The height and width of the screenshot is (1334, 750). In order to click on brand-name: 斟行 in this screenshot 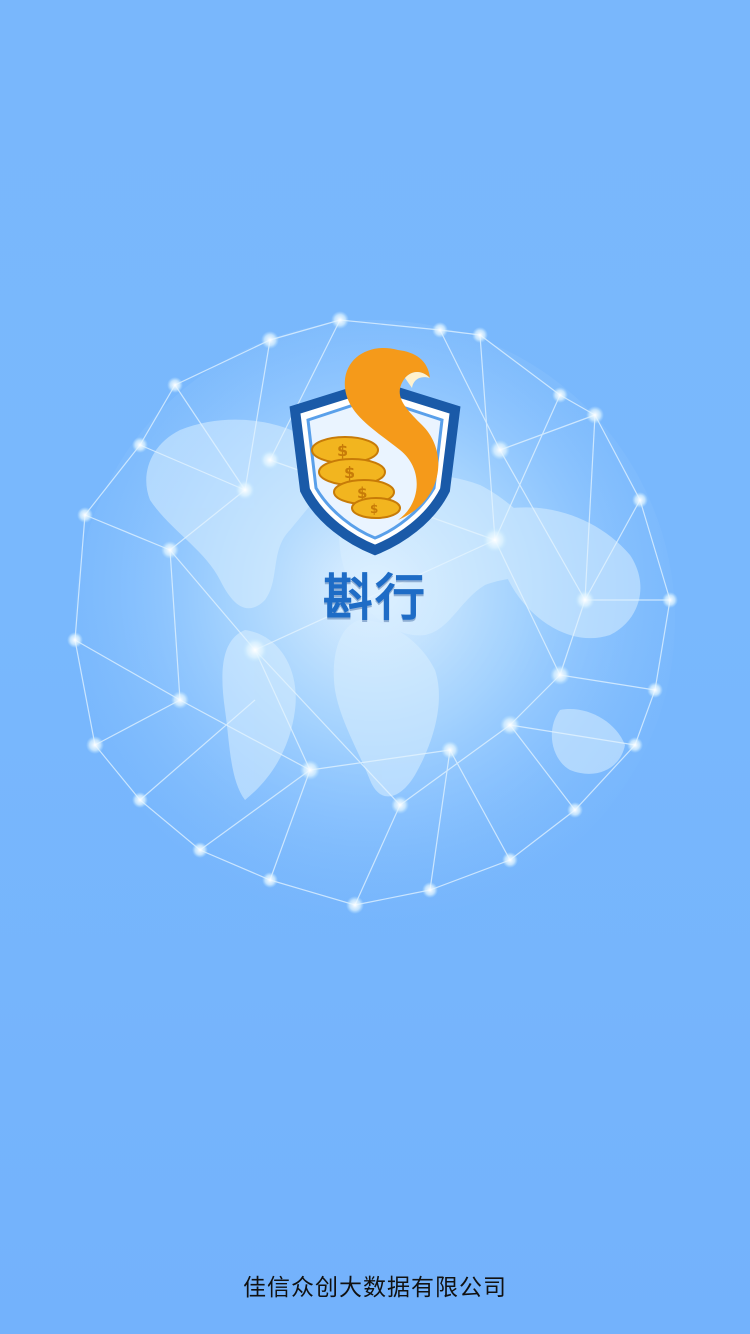, I will do `click(375, 598)`.